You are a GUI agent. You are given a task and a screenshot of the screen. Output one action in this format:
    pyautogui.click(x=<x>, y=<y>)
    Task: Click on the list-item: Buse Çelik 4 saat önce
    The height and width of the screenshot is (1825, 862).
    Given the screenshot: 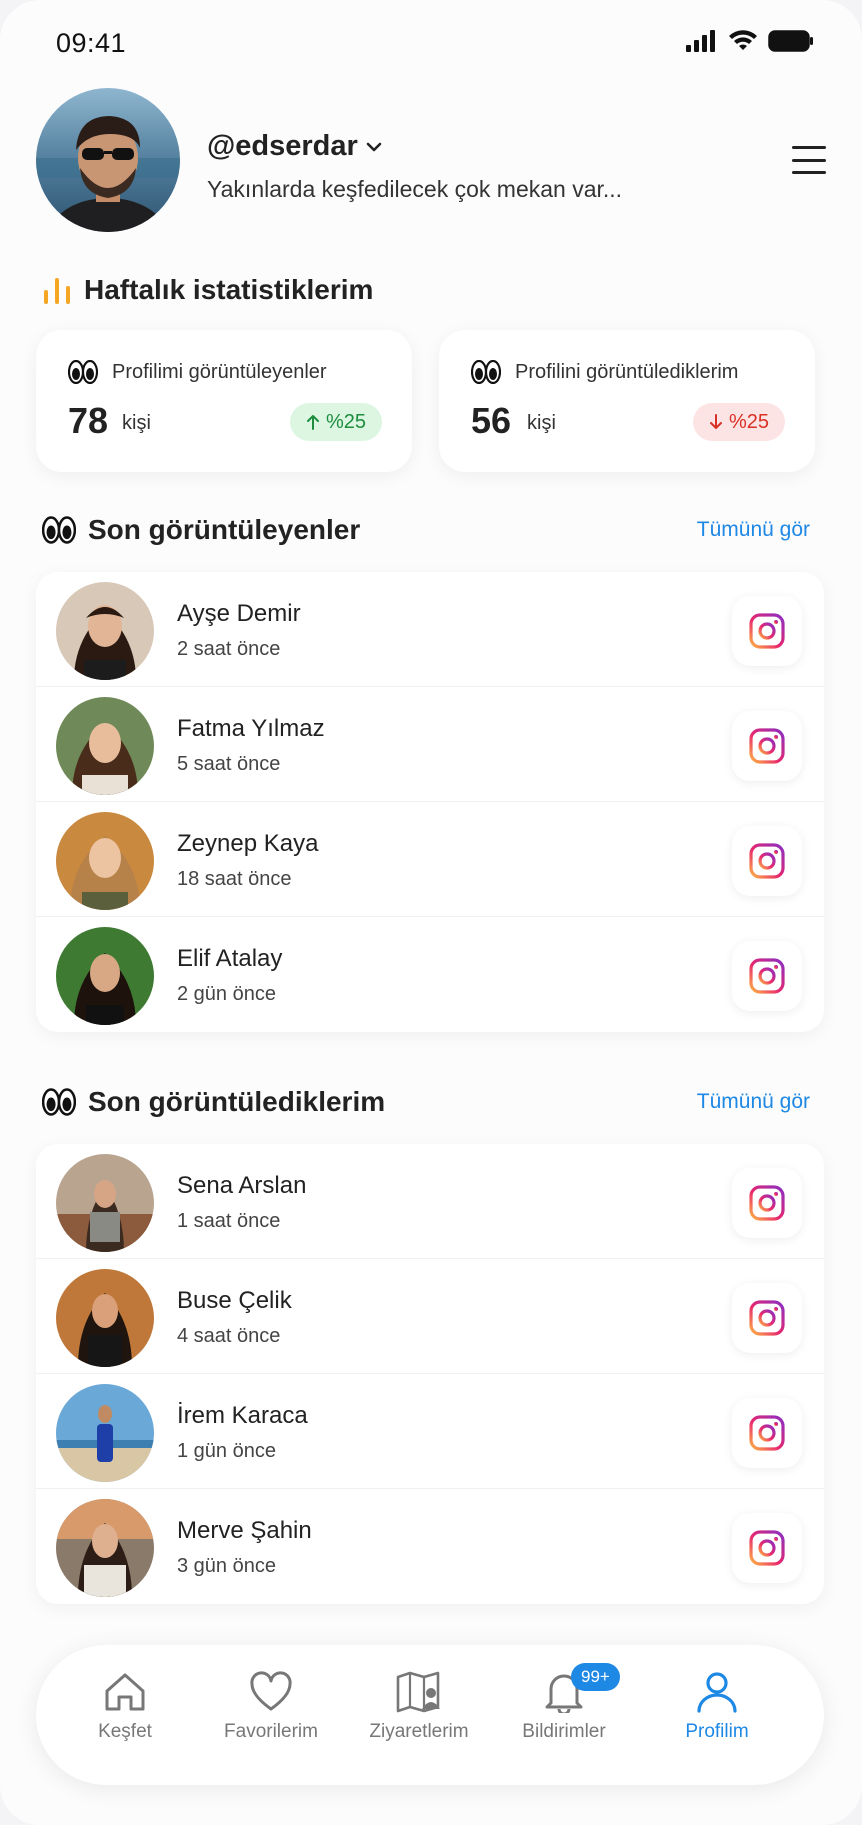 What is the action you would take?
    pyautogui.click(x=430, y=1316)
    